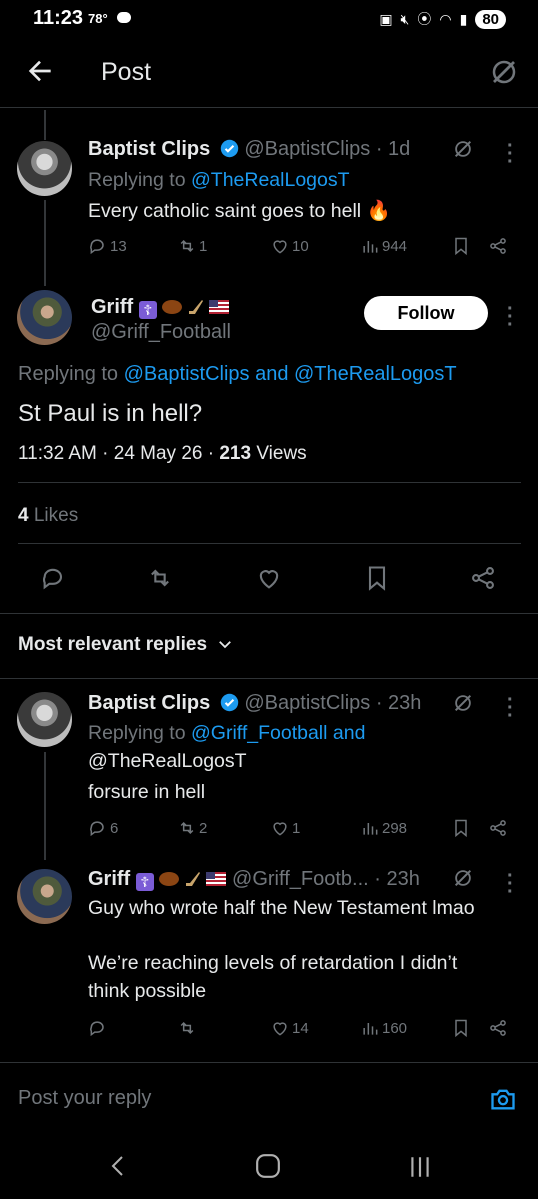 Image resolution: width=538 pixels, height=1199 pixels. I want to click on reply-input: Post your reply, so click(84, 1098).